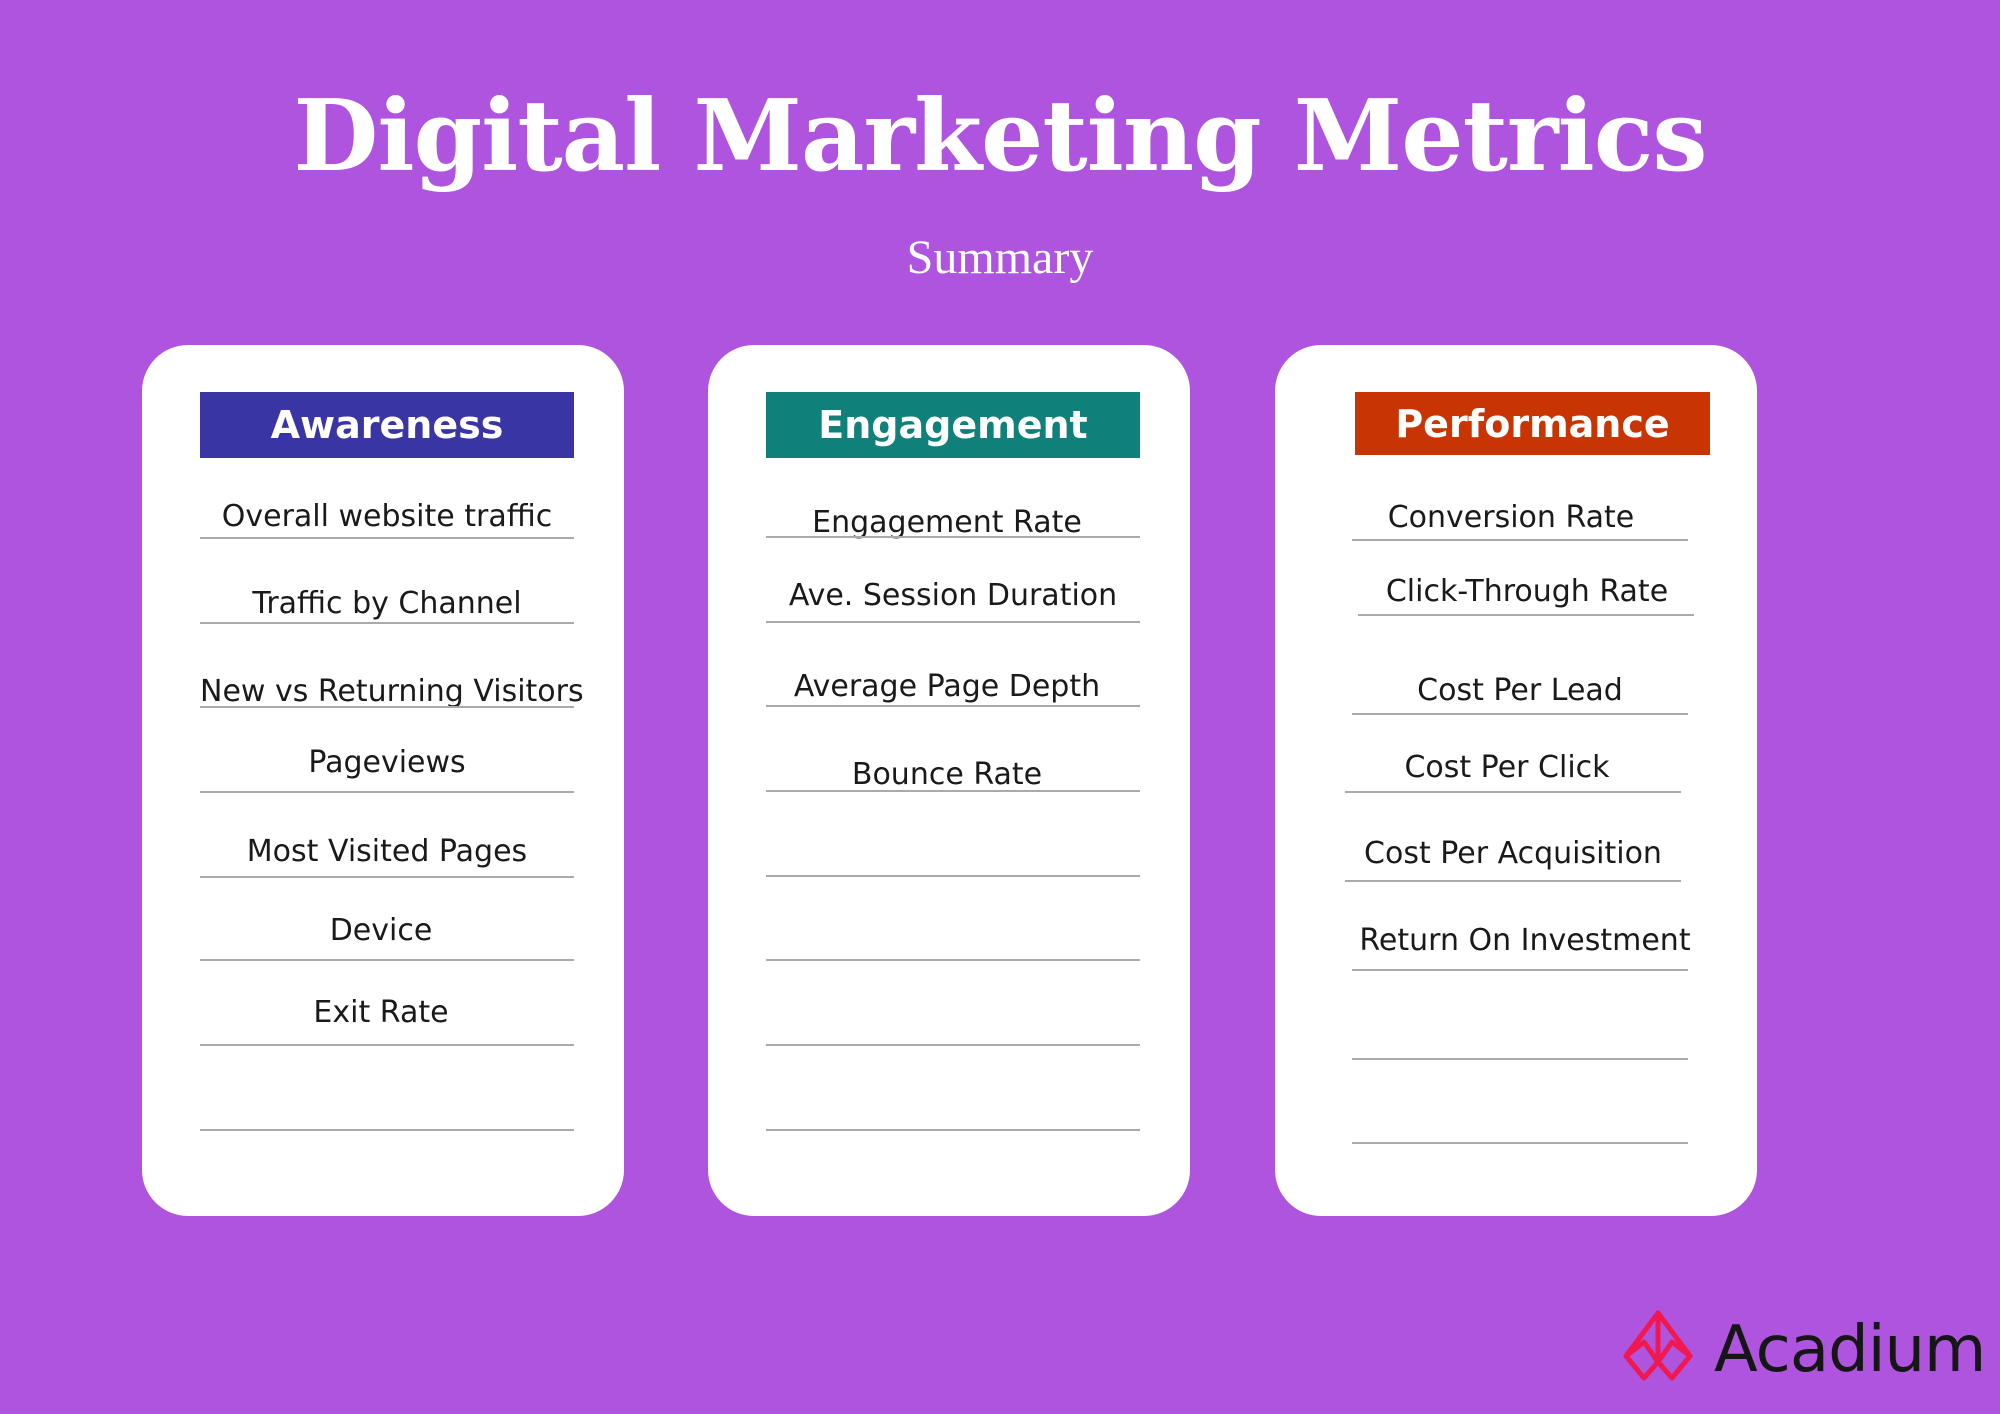  I want to click on metric-item: Cost Per Lead, so click(1520, 690).